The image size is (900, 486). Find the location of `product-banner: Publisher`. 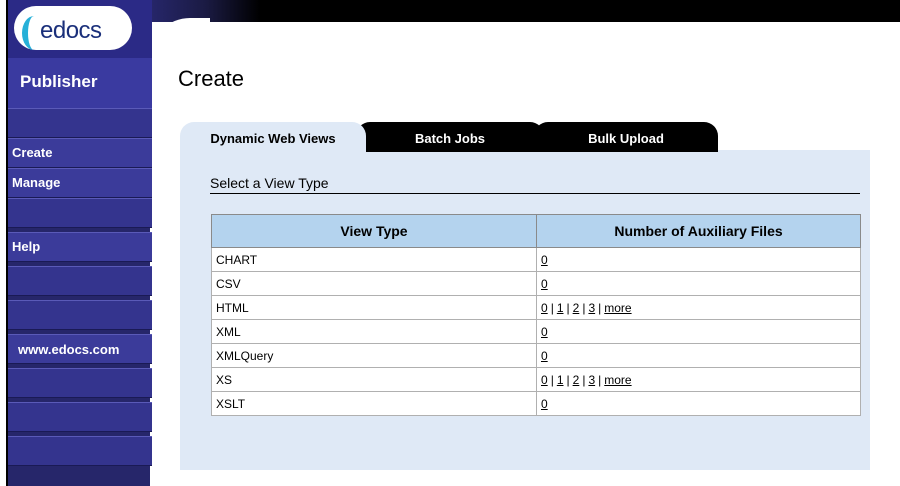

product-banner: Publisher is located at coordinates (80, 83).